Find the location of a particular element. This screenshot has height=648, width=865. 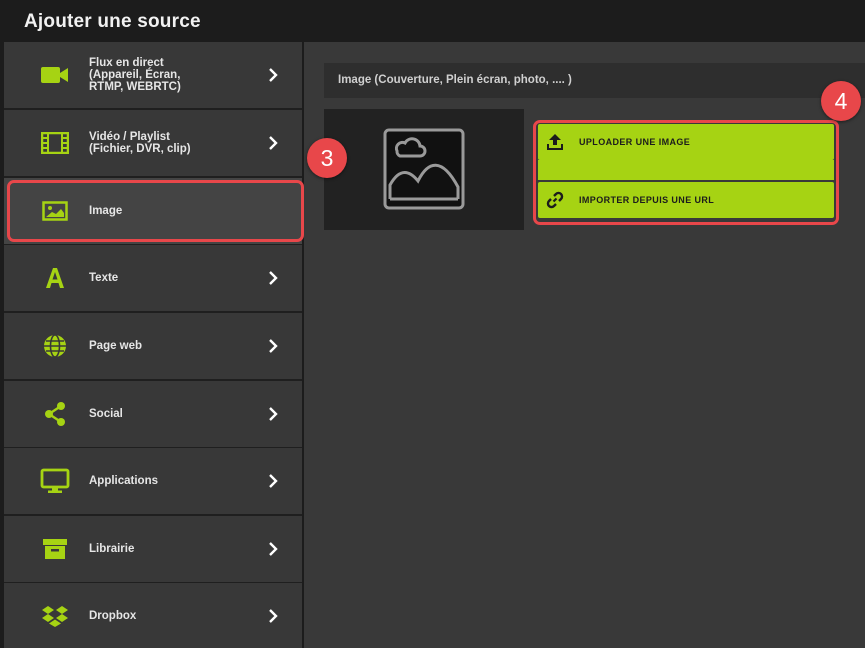

share-icon is located at coordinates (55, 414).